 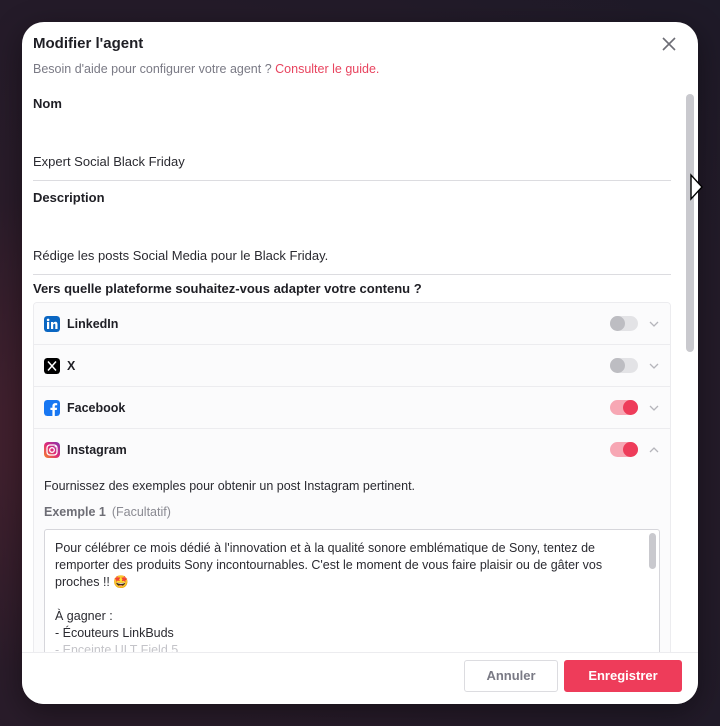 I want to click on platform-row-facebook: Facebook, so click(x=352, y=408).